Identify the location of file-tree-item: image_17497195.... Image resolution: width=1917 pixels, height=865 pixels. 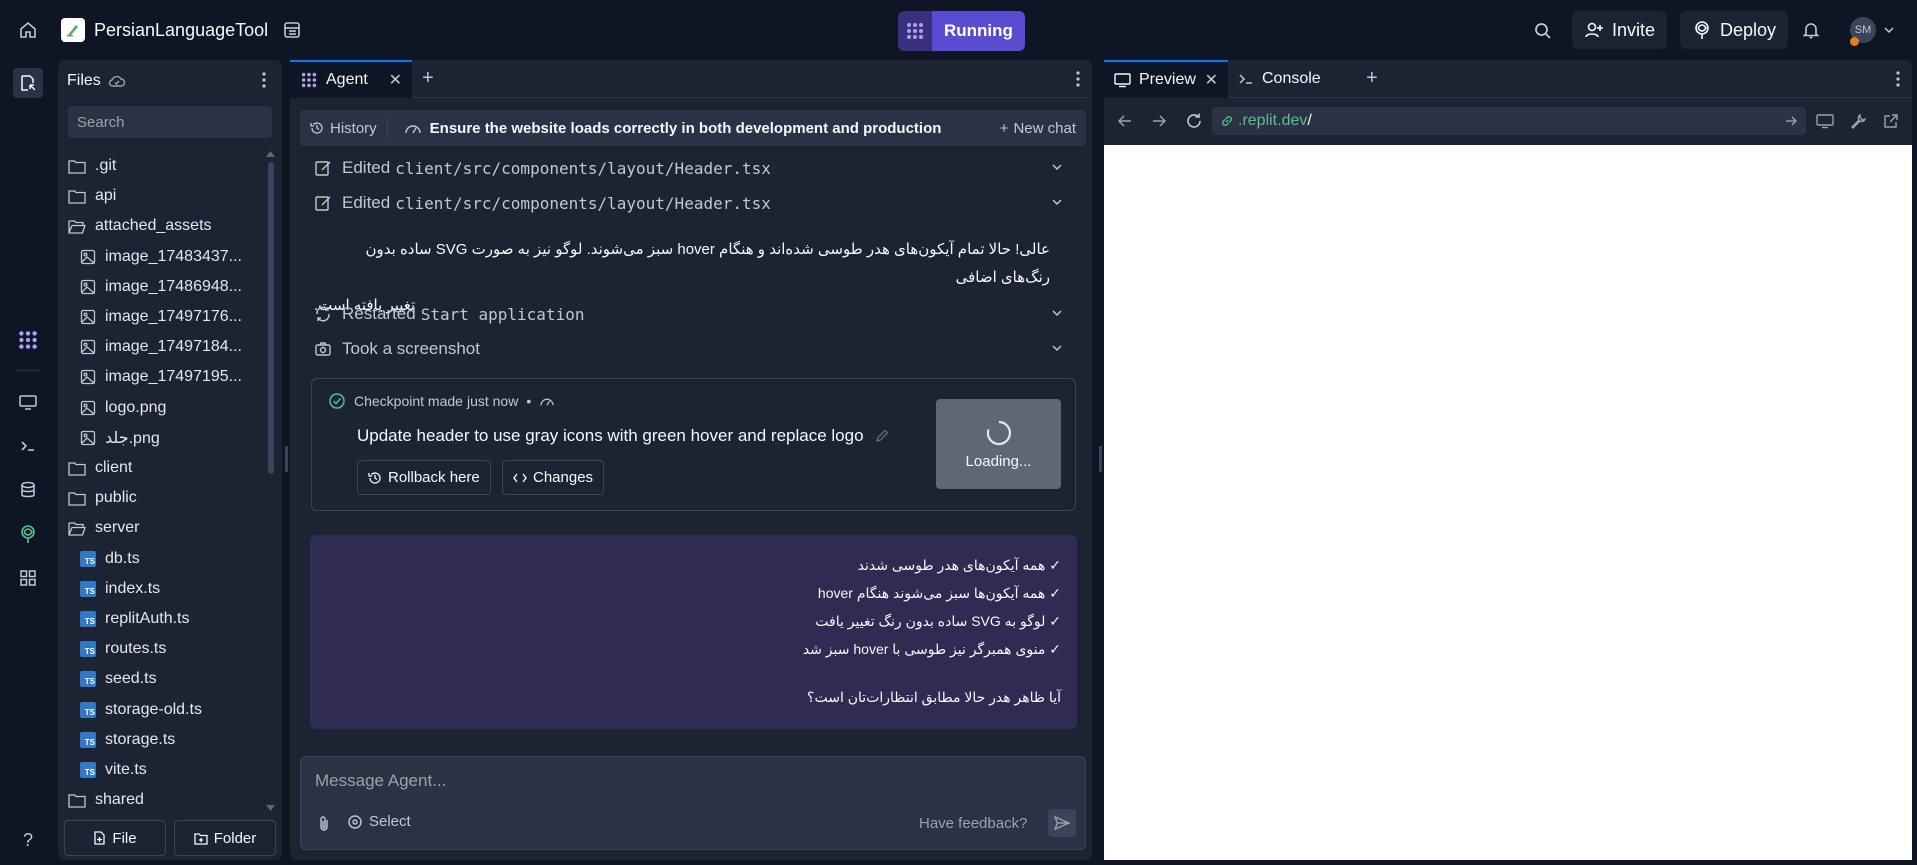
(161, 377).